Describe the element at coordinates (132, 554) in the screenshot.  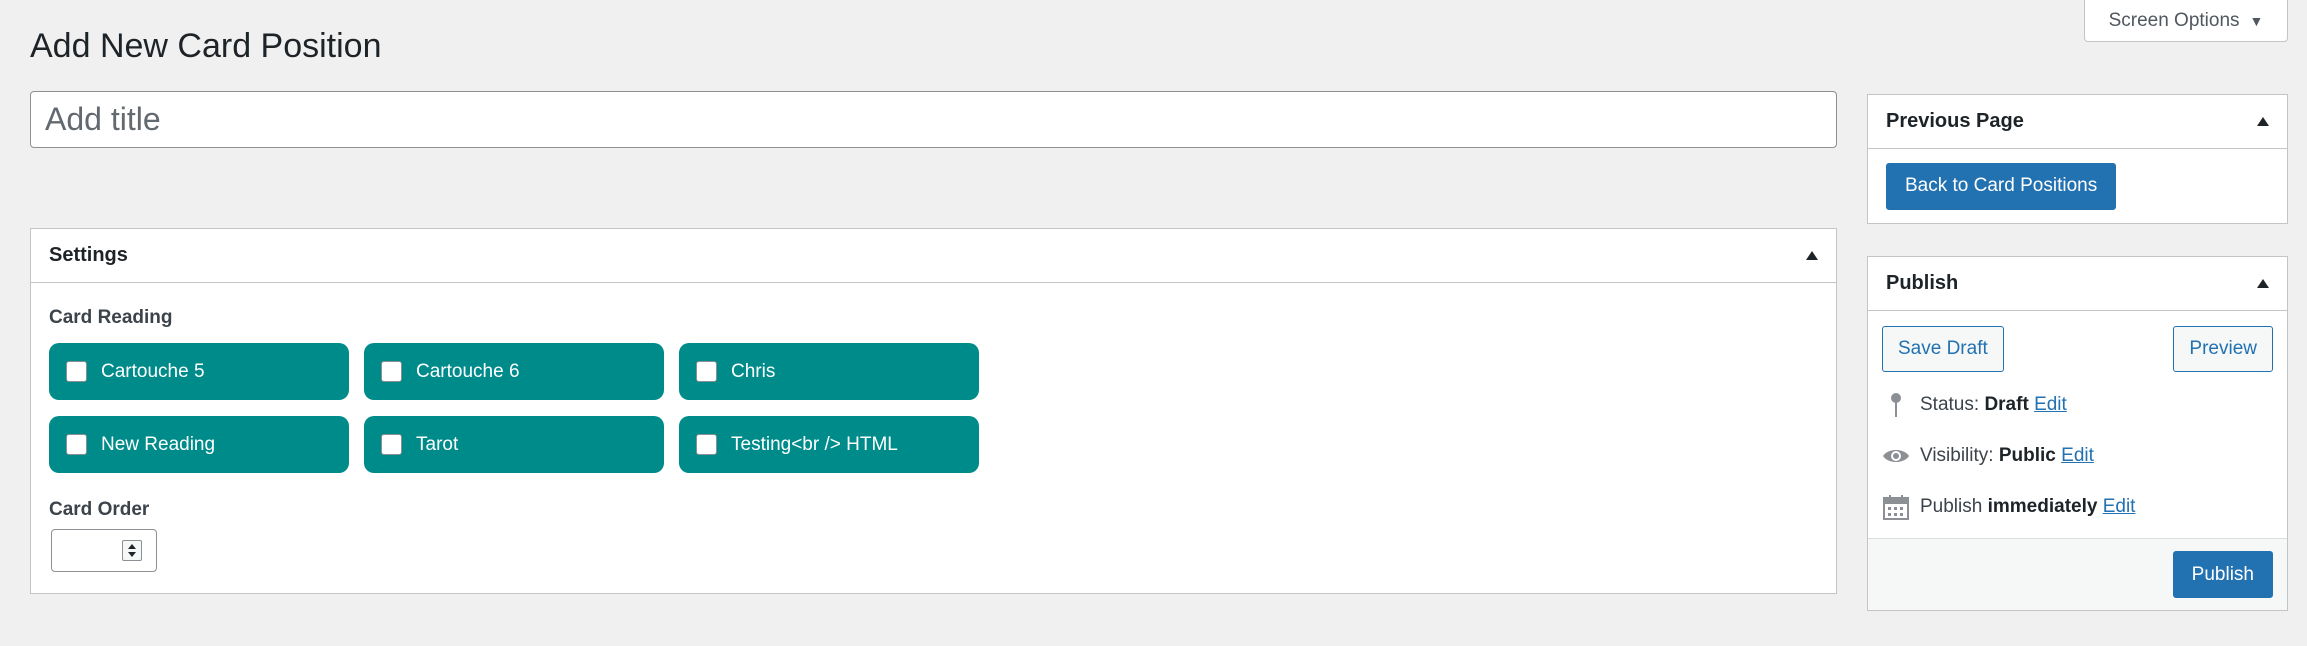
I see `spin-down-icon` at that location.